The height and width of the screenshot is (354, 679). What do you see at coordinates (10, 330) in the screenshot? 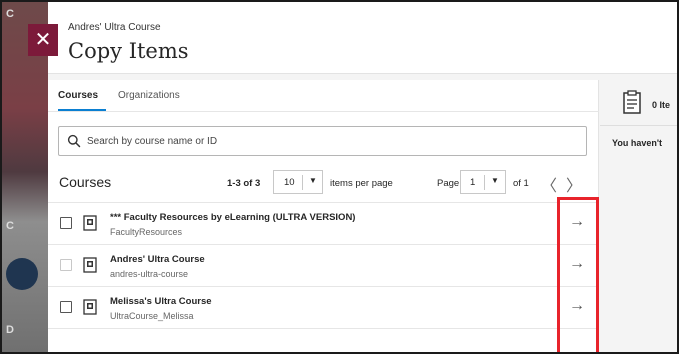
I see `background-text: D` at bounding box center [10, 330].